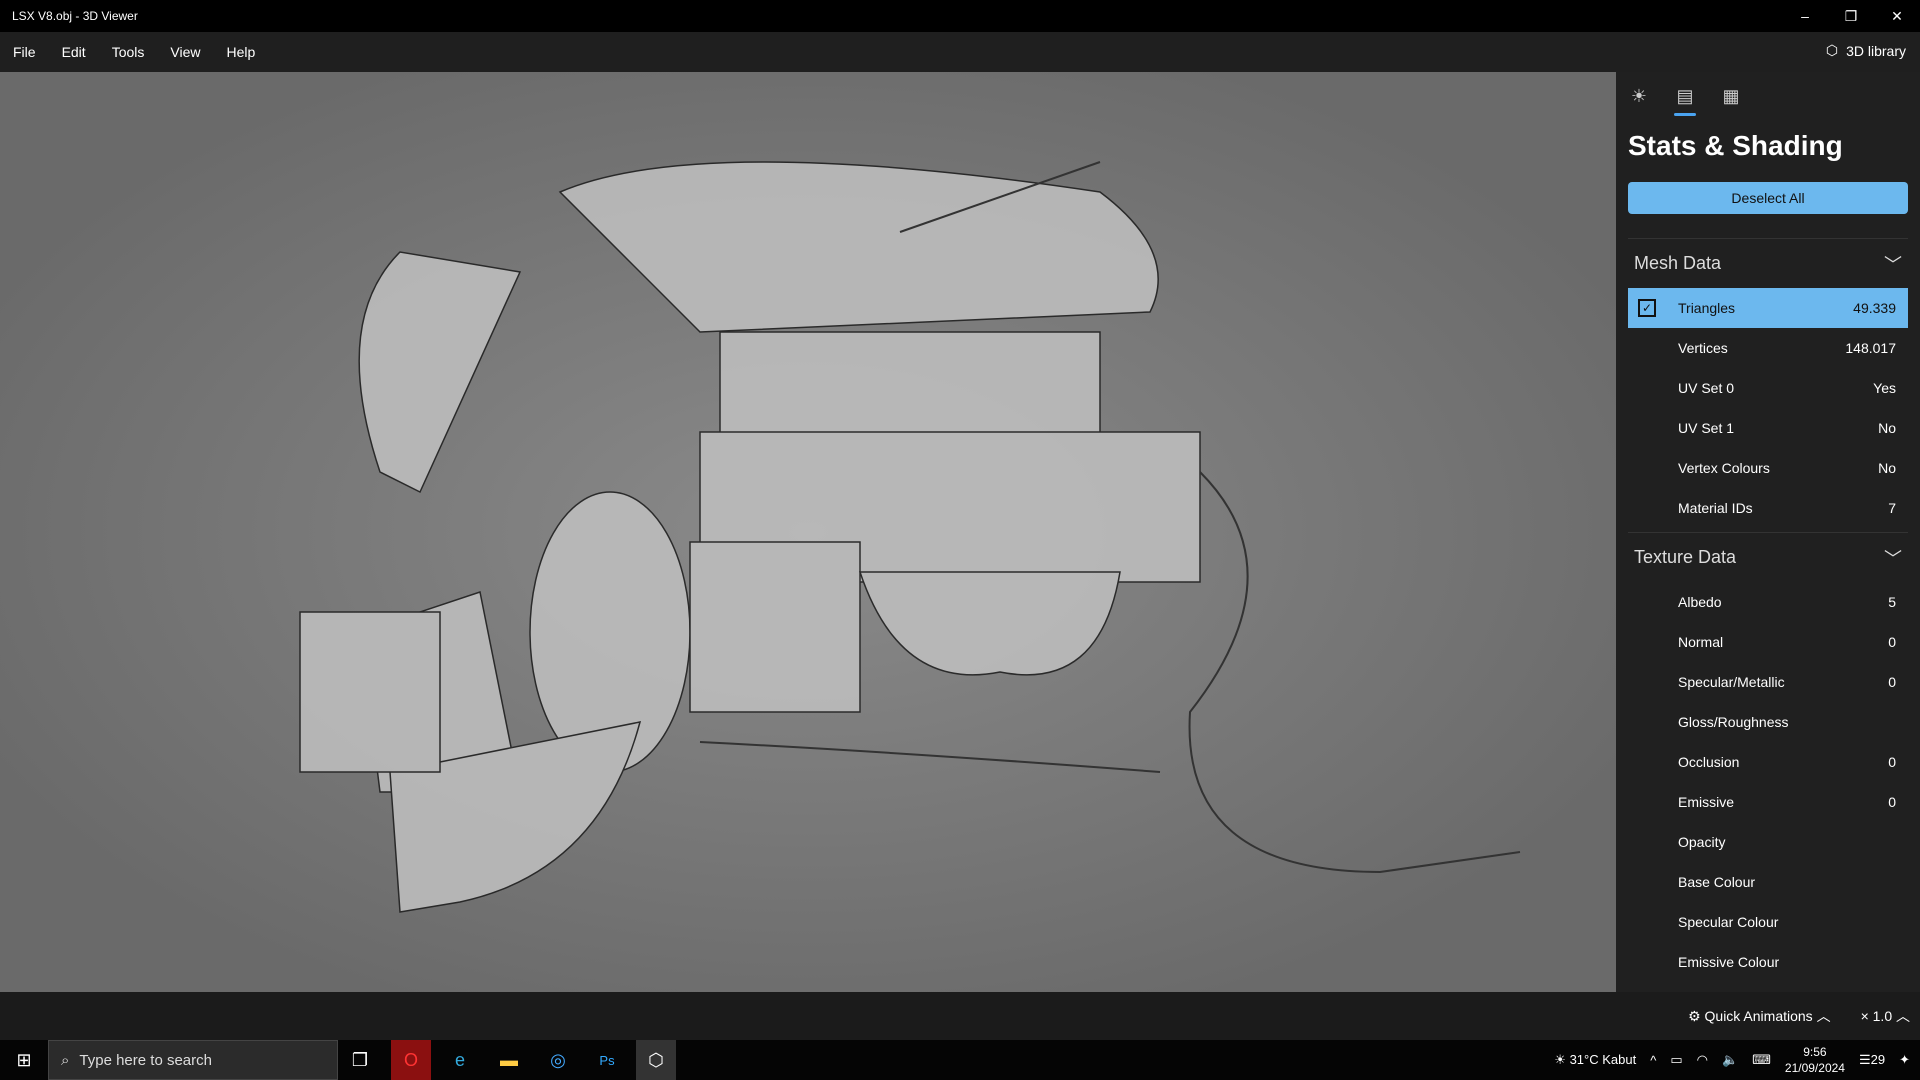  What do you see at coordinates (1676, 1060) in the screenshot?
I see `battery-icon: ▭` at bounding box center [1676, 1060].